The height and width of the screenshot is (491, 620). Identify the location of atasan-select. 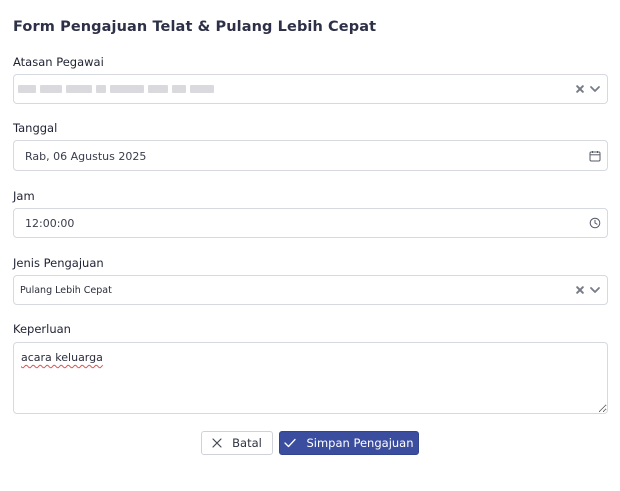
(310, 89).